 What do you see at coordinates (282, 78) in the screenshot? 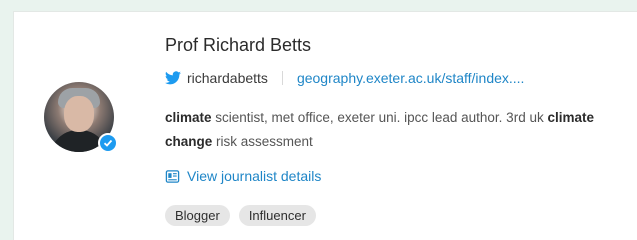
I see `divider` at bounding box center [282, 78].